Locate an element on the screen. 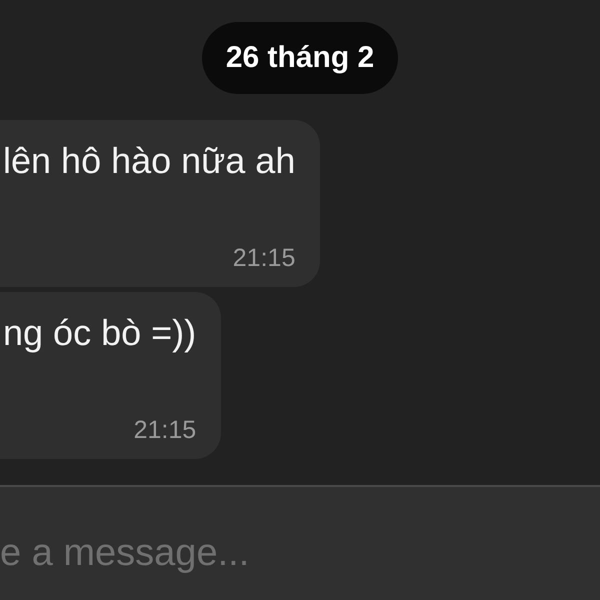 Image resolution: width=600 pixels, height=600 pixels. date-separator: 26 tháng 2 is located at coordinates (300, 58).